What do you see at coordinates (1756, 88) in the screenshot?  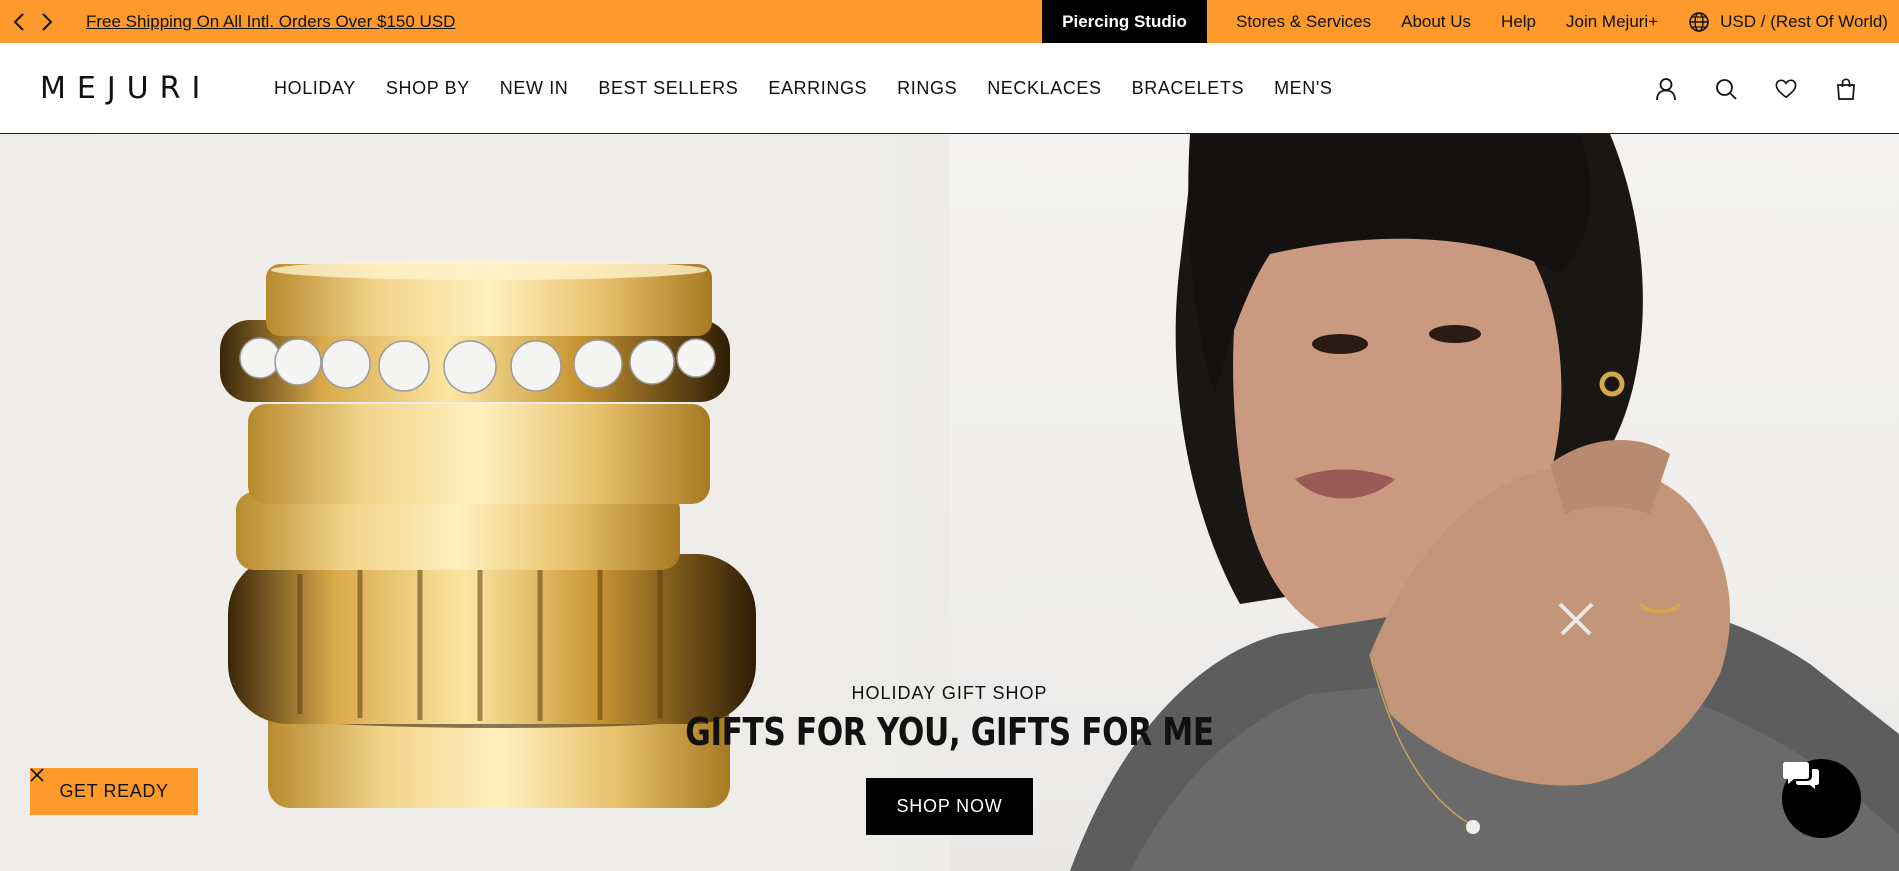 I see `nav-icons` at bounding box center [1756, 88].